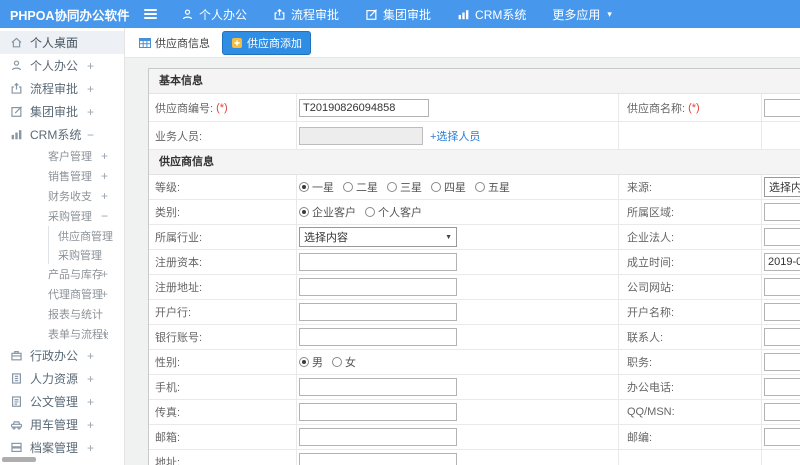 This screenshot has width=800, height=465. Describe the element at coordinates (782, 107) in the screenshot. I see `supplier-name-input` at that location.